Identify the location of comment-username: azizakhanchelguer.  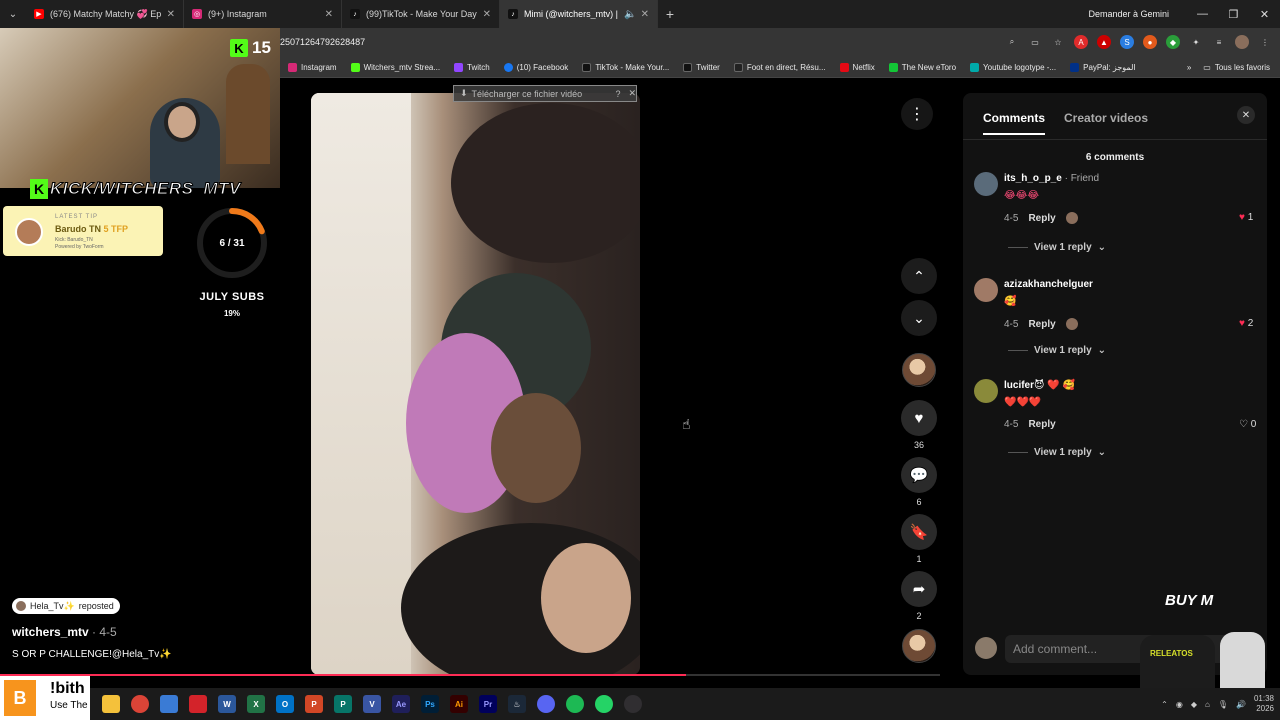
(1048, 284).